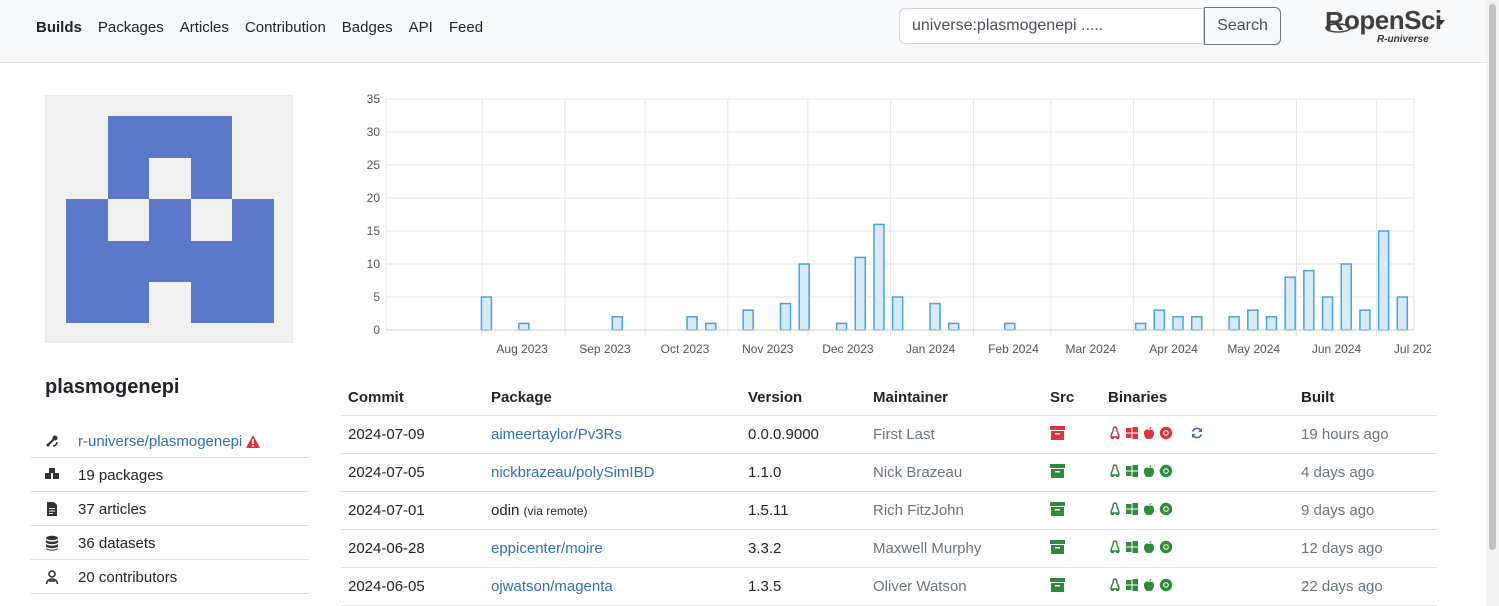 This screenshot has height=606, width=1499. What do you see at coordinates (803, 586) in the screenshot?
I see `version: 1.3.5` at bounding box center [803, 586].